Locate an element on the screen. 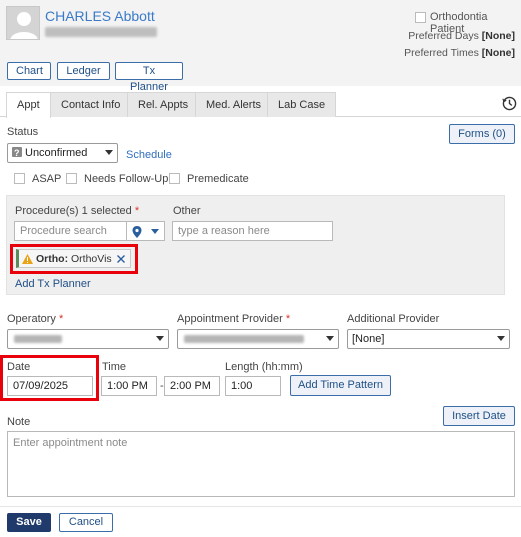 Image resolution: width=521 pixels, height=537 pixels. preferred-days: Preferred Days [None] is located at coordinates (461, 36).